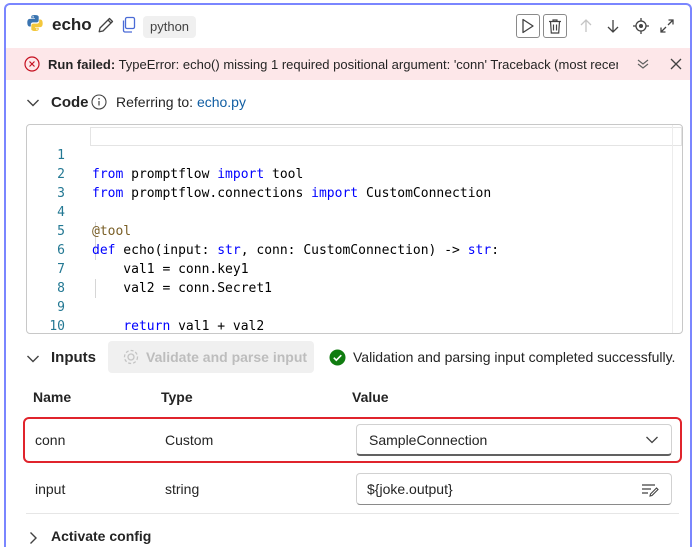 The height and width of the screenshot is (547, 700). Describe the element at coordinates (348, 102) in the screenshot. I see `code-section-header: Code Referring to: echo.py` at that location.